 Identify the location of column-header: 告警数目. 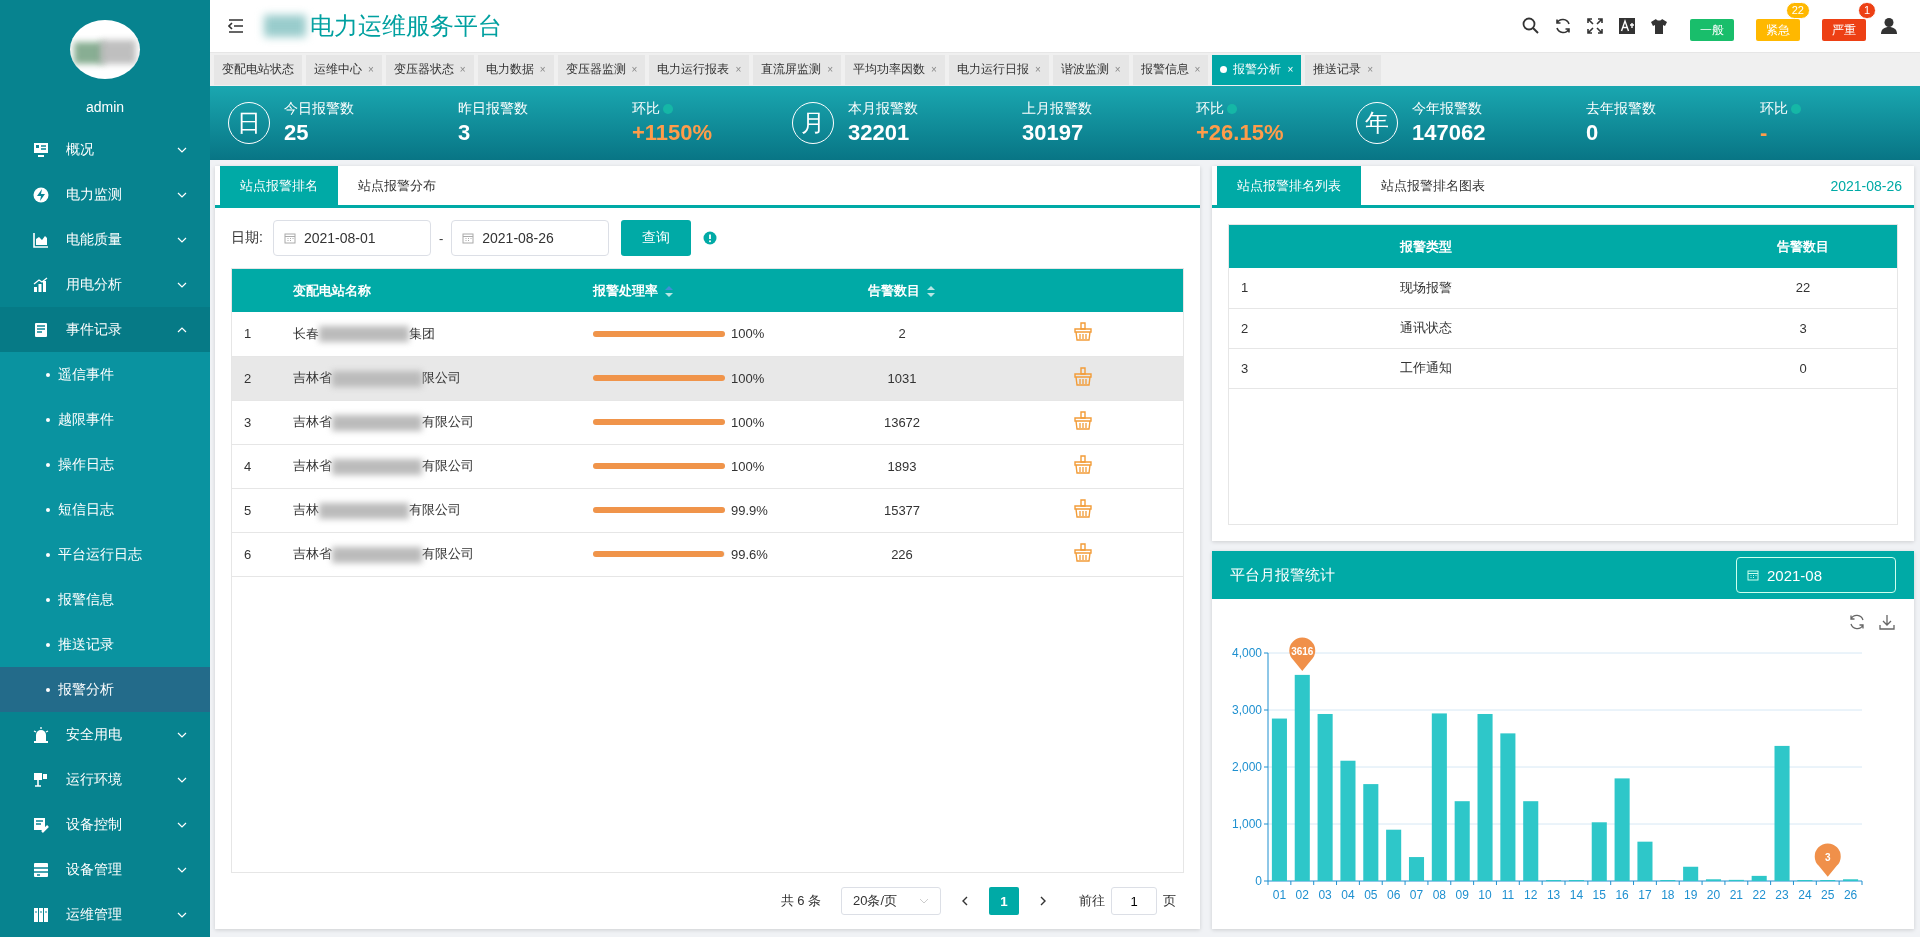
(894, 290).